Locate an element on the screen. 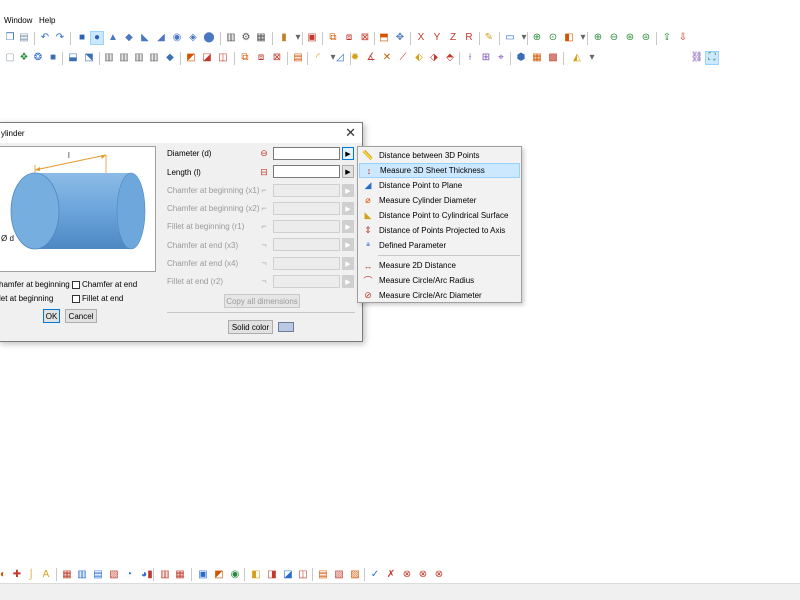  warning-icon: ◭ is located at coordinates (577, 58).